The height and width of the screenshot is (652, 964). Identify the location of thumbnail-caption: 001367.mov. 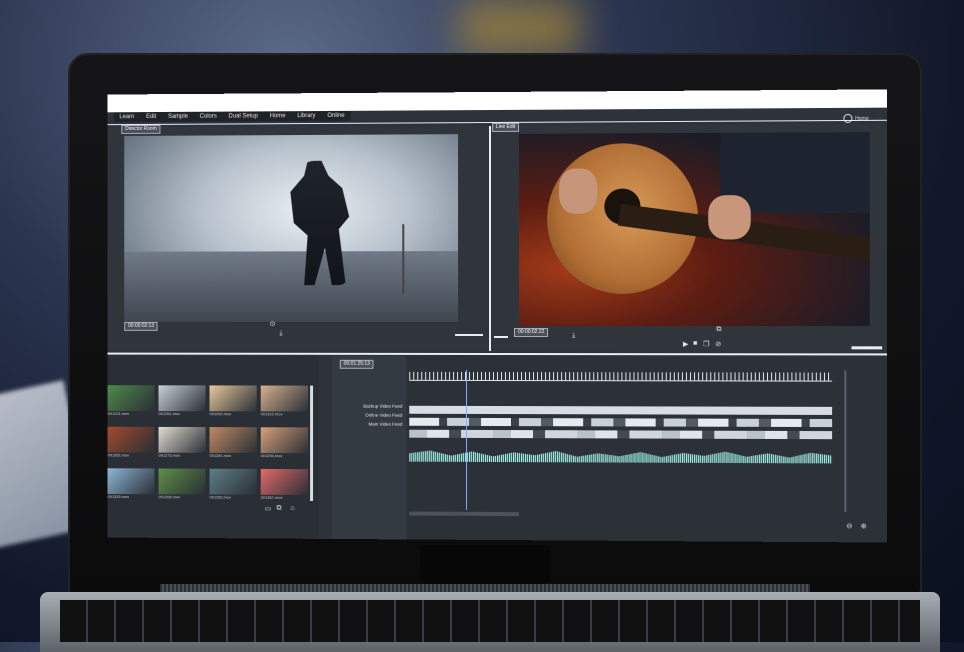
(271, 497).